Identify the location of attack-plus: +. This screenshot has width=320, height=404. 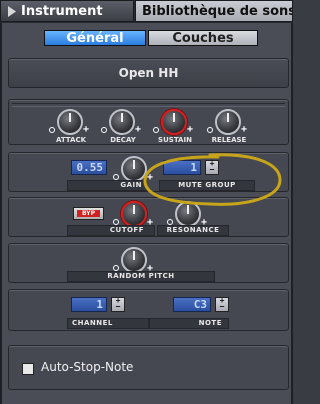
(86, 129).